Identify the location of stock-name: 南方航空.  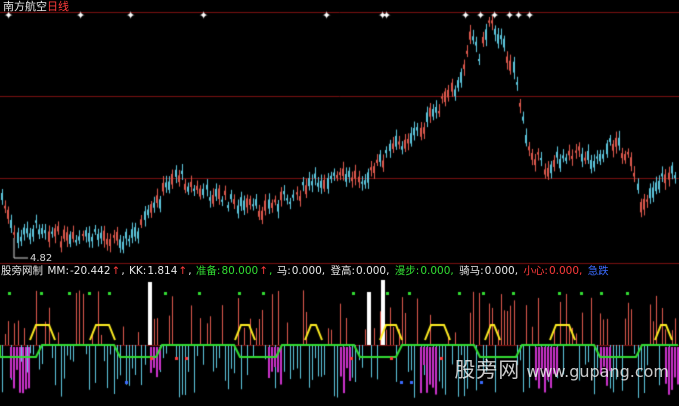
(25, 6).